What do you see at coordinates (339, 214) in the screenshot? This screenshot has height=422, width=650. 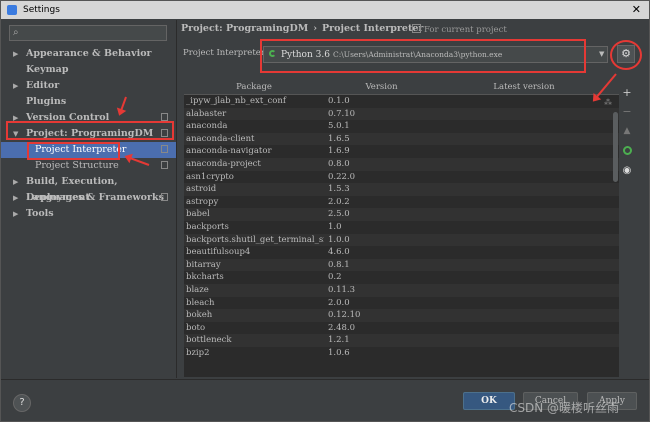 I see `package-version: 2.5.0` at bounding box center [339, 214].